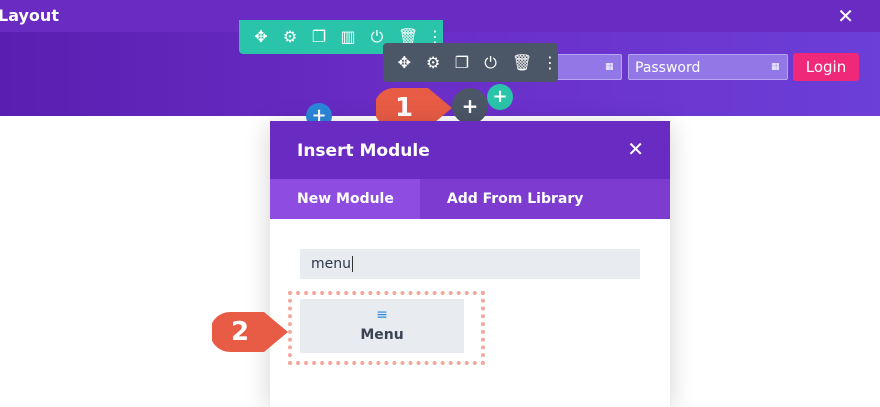 The height and width of the screenshot is (407, 880). Describe the element at coordinates (382, 335) in the screenshot. I see `menu-module-label: Menu` at that location.